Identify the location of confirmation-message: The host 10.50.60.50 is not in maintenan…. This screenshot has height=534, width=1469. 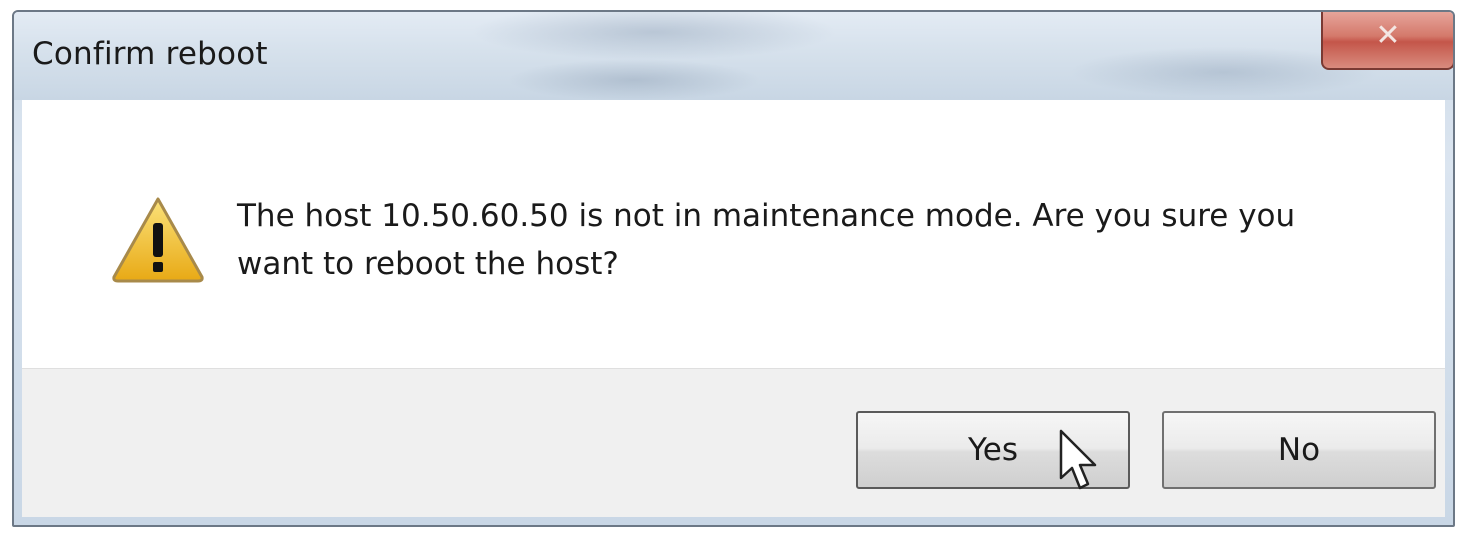
(812, 240).